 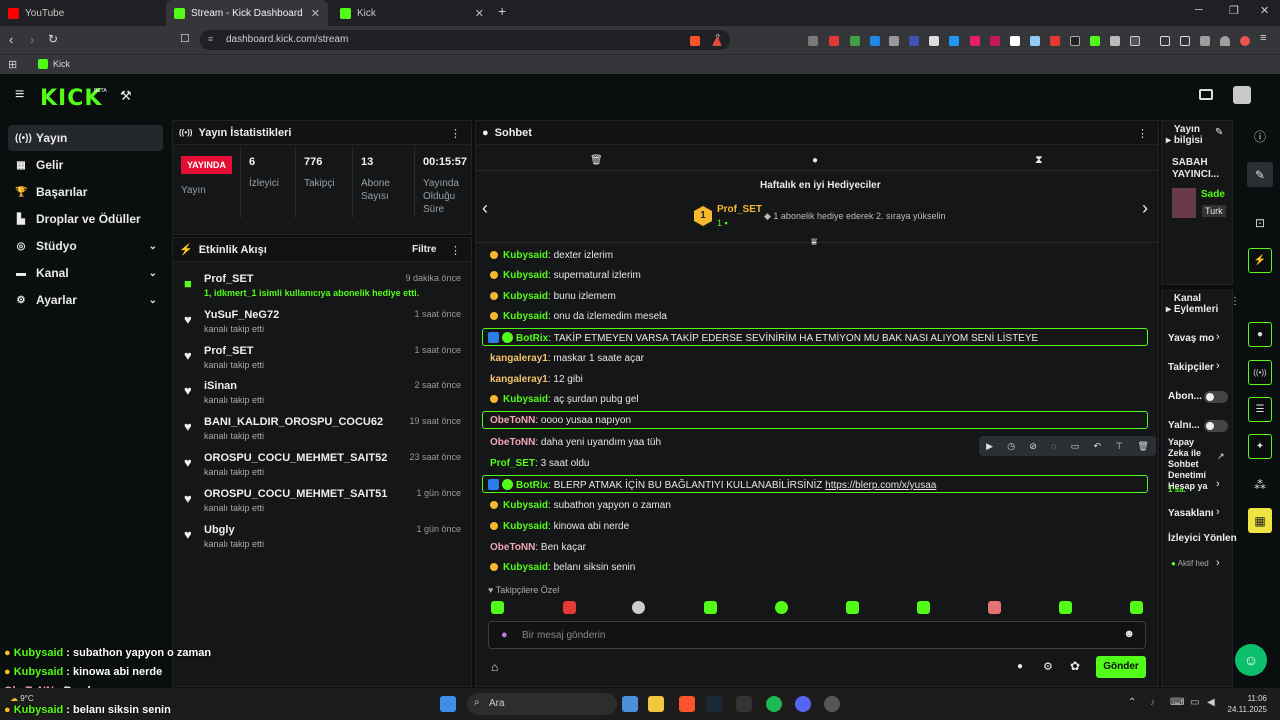 What do you see at coordinates (32, 39) in the screenshot?
I see `forward-icon: ›` at bounding box center [32, 39].